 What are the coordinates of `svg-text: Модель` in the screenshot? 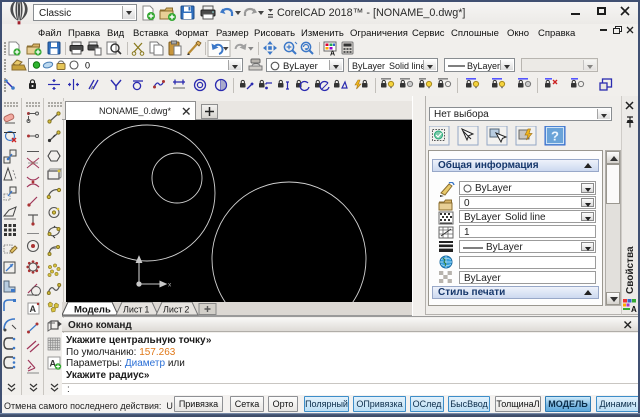 It's located at (92, 310).